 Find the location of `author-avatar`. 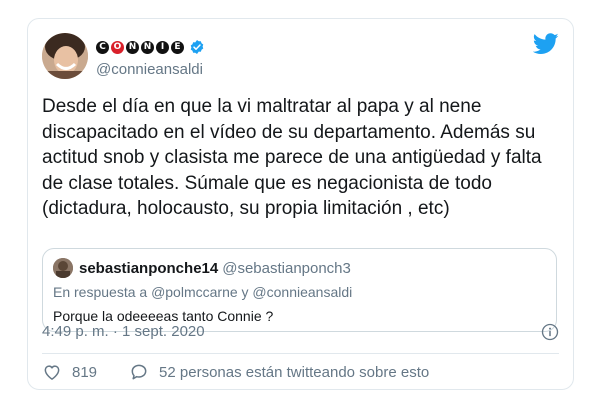

author-avatar is located at coordinates (65, 56).